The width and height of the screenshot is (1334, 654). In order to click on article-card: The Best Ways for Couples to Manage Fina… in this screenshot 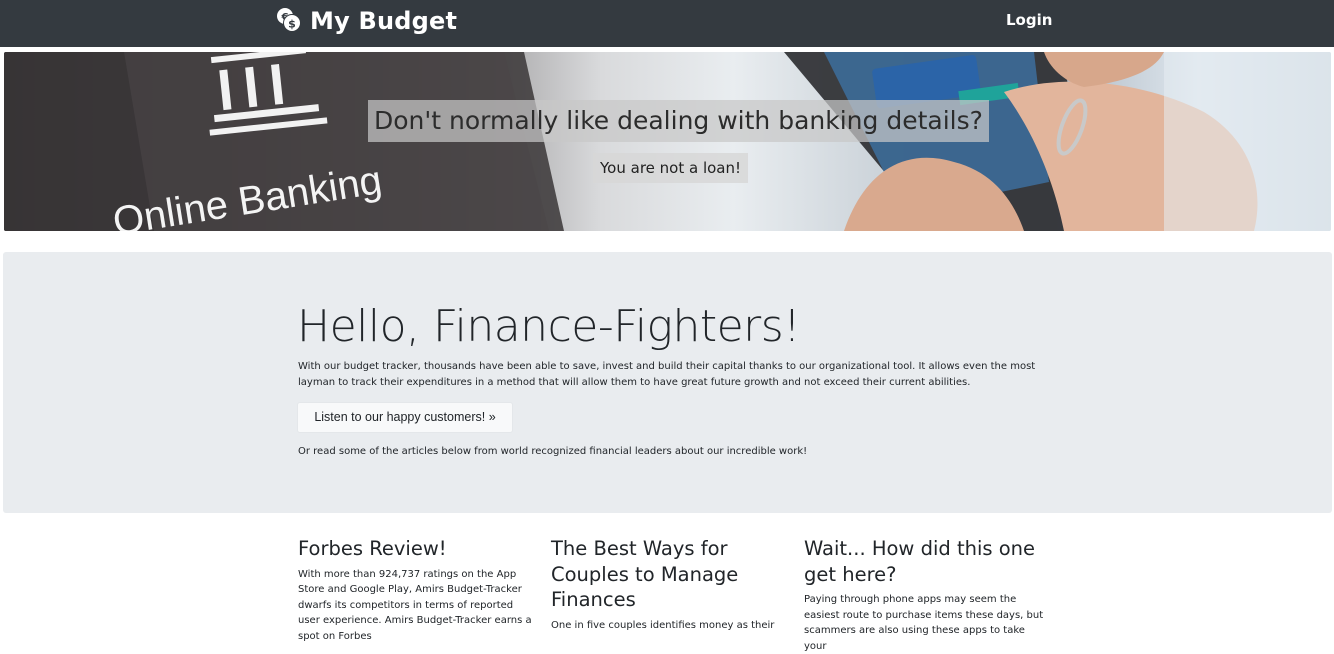, I will do `click(666, 584)`.